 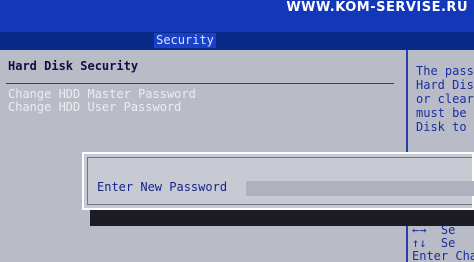 I want to click on dialog-shadow, so click(x=282, y=218).